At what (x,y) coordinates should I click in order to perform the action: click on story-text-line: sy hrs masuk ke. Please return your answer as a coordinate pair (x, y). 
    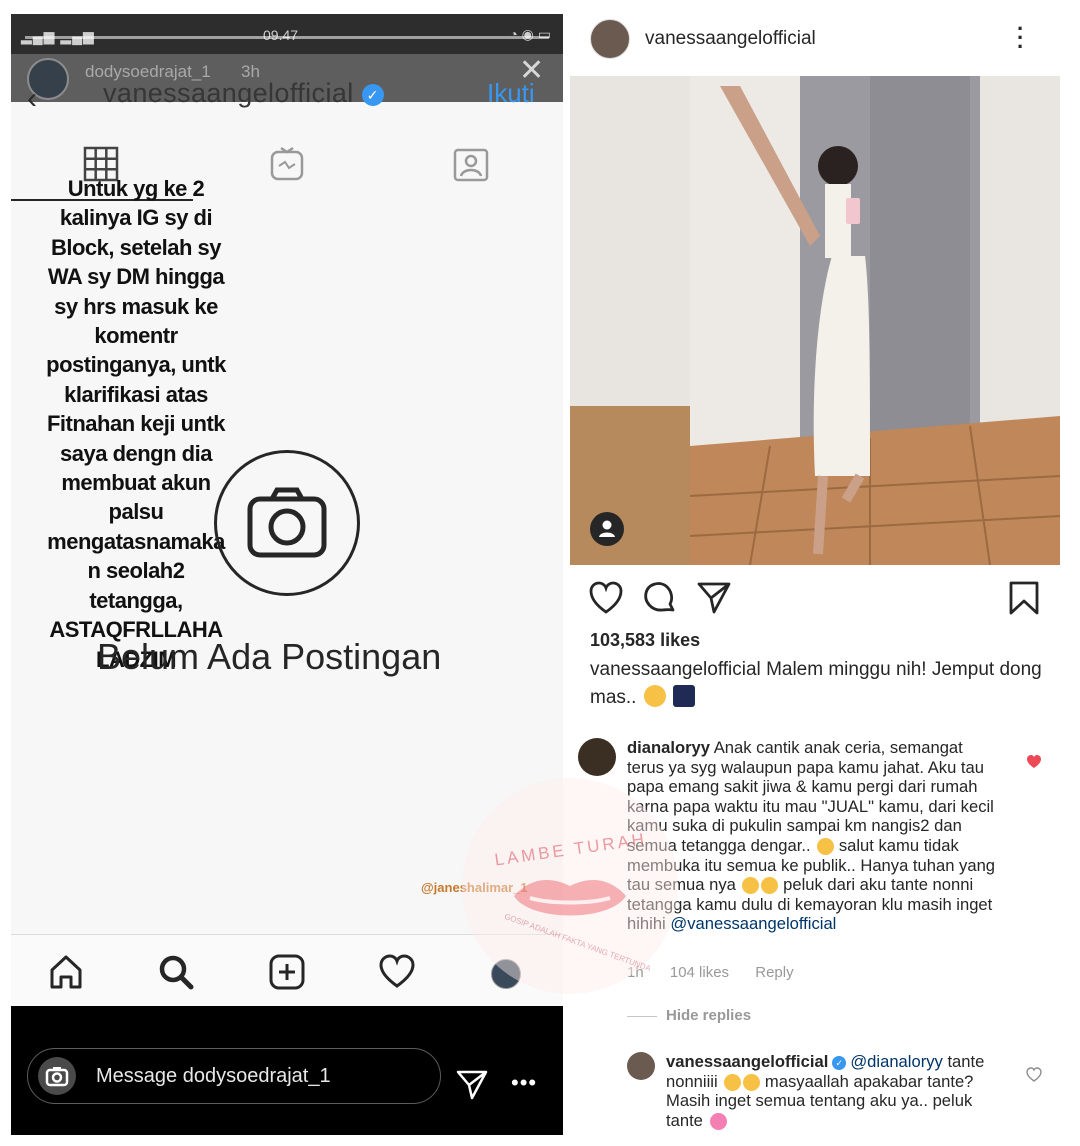
    Looking at the image, I should click on (136, 306).